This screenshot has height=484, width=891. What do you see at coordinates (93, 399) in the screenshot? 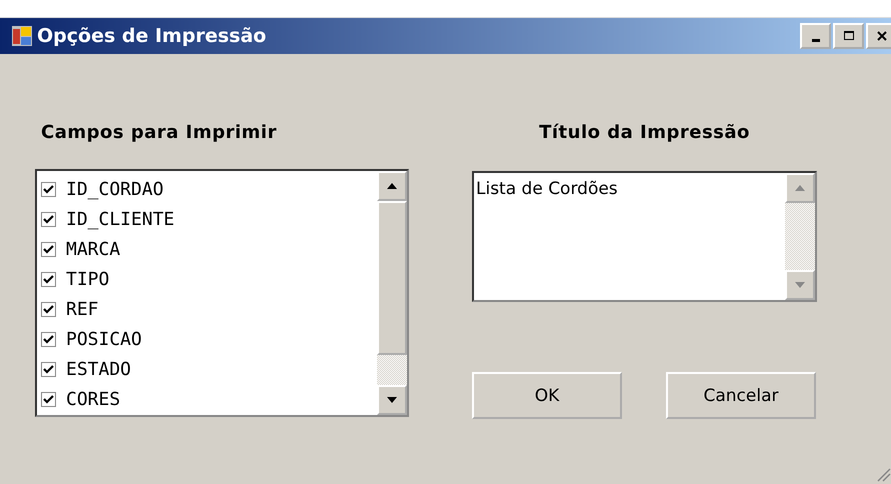
I see `field-label: CORES` at bounding box center [93, 399].